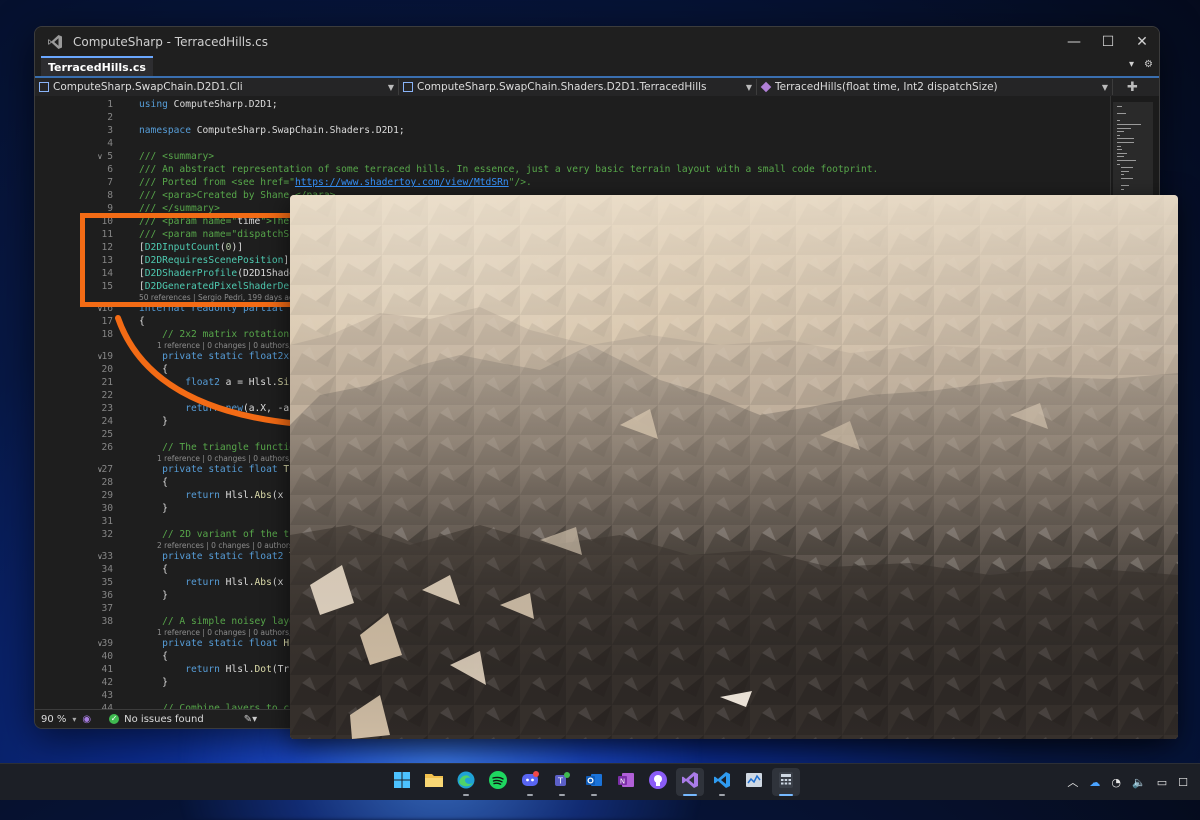 Image resolution: width=1200 pixels, height=820 pixels. What do you see at coordinates (626, 782) in the screenshot?
I see `taskbar-onenote: N` at bounding box center [626, 782].